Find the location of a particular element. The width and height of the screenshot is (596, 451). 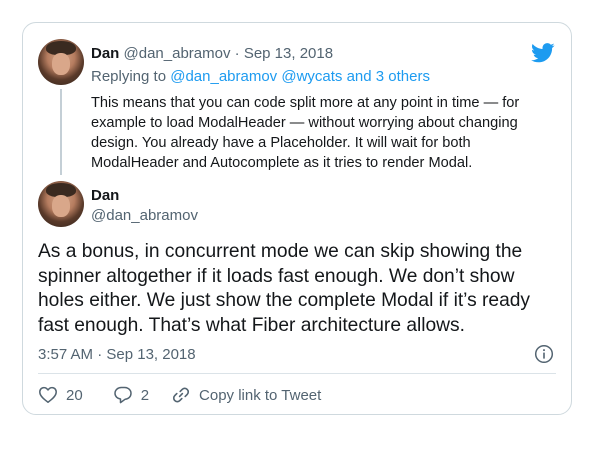

tweet-actions-bar: 20 2 Copy link to Tweet is located at coordinates (187, 395).